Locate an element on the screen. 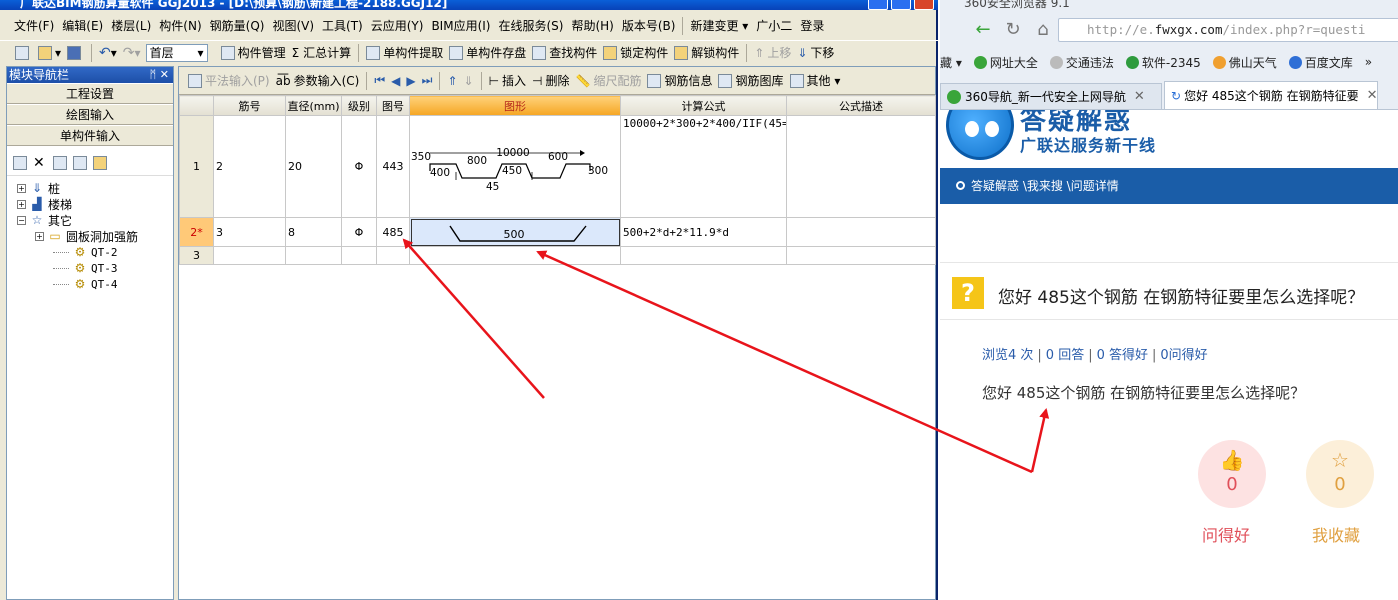 The image size is (1398, 600). cell-formula: 500+2*d+2*11.9*d is located at coordinates (703, 232).